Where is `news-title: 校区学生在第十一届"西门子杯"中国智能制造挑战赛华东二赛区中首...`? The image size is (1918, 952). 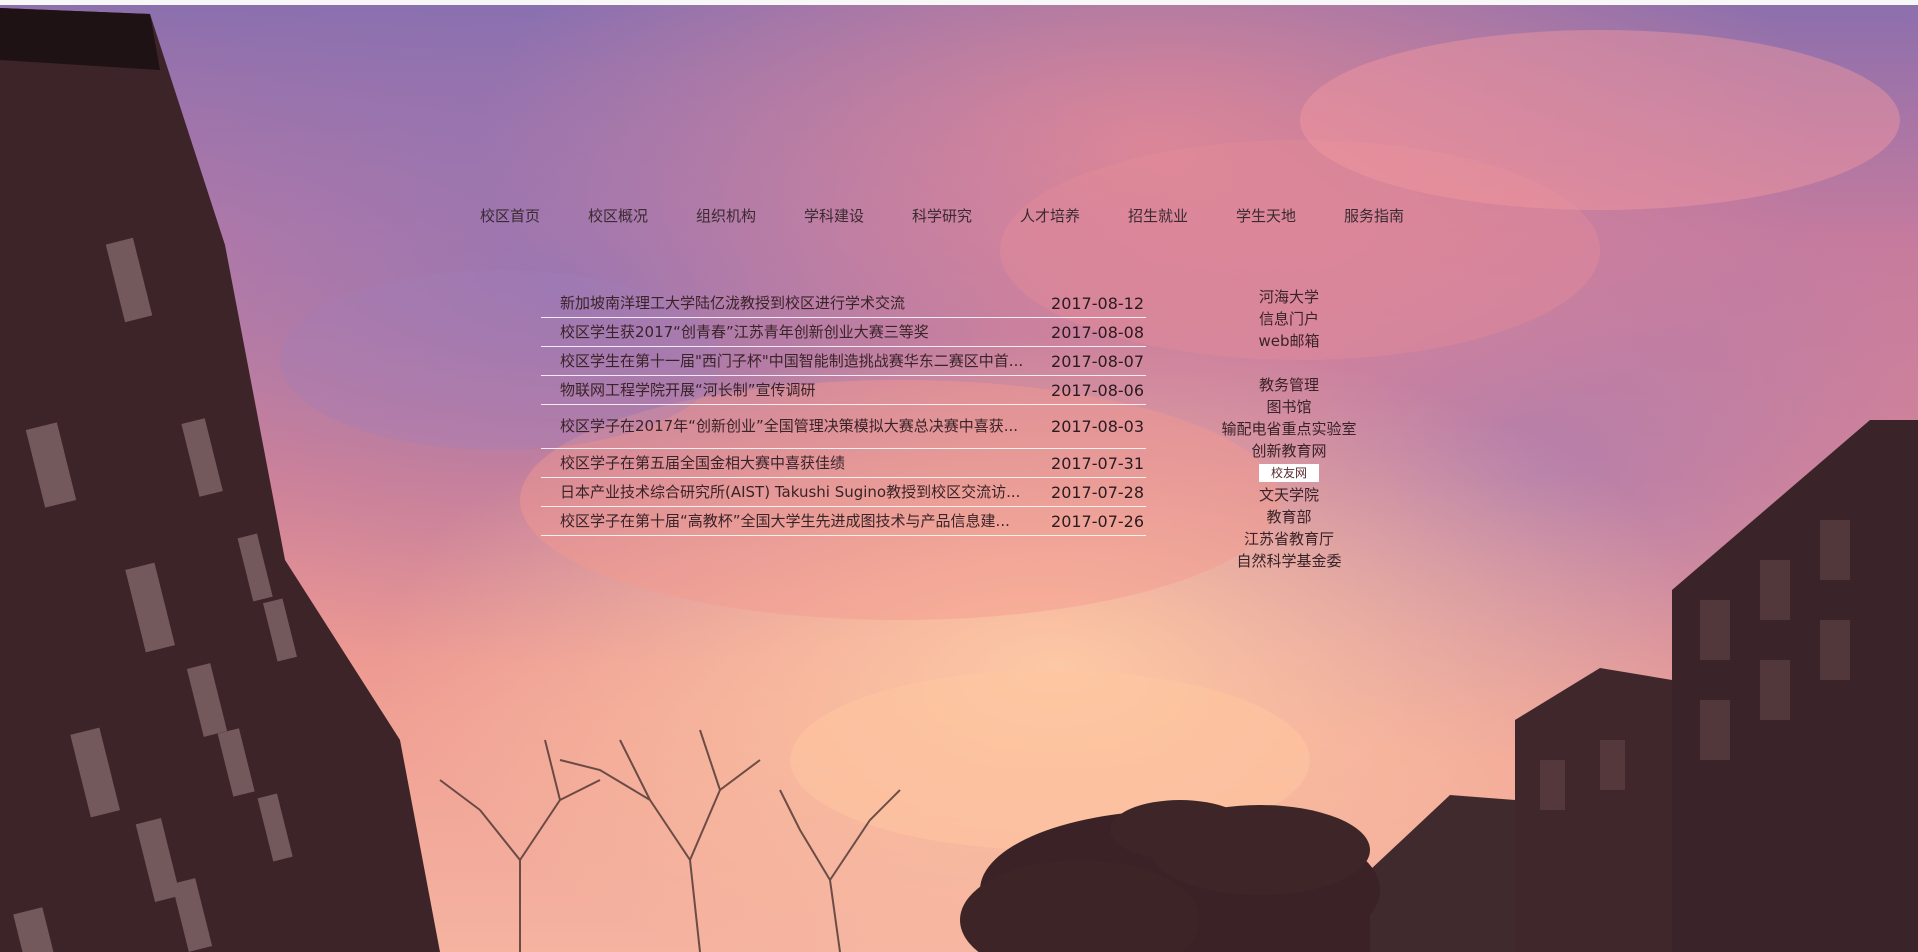 news-title: 校区学生在第十一届"西门子杯"中国智能制造挑战赛华东二赛区中首... is located at coordinates (805, 361).